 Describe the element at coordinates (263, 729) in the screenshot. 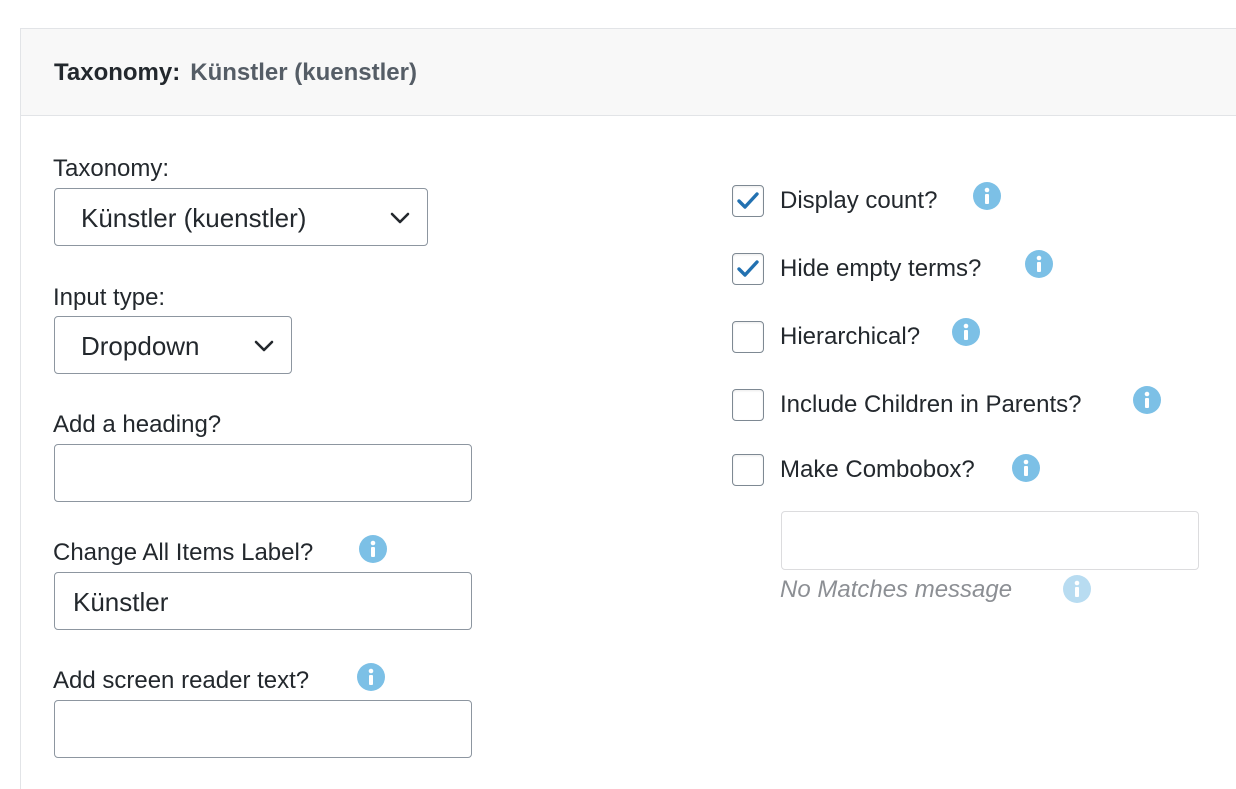

I see `screen-reader-input` at that location.